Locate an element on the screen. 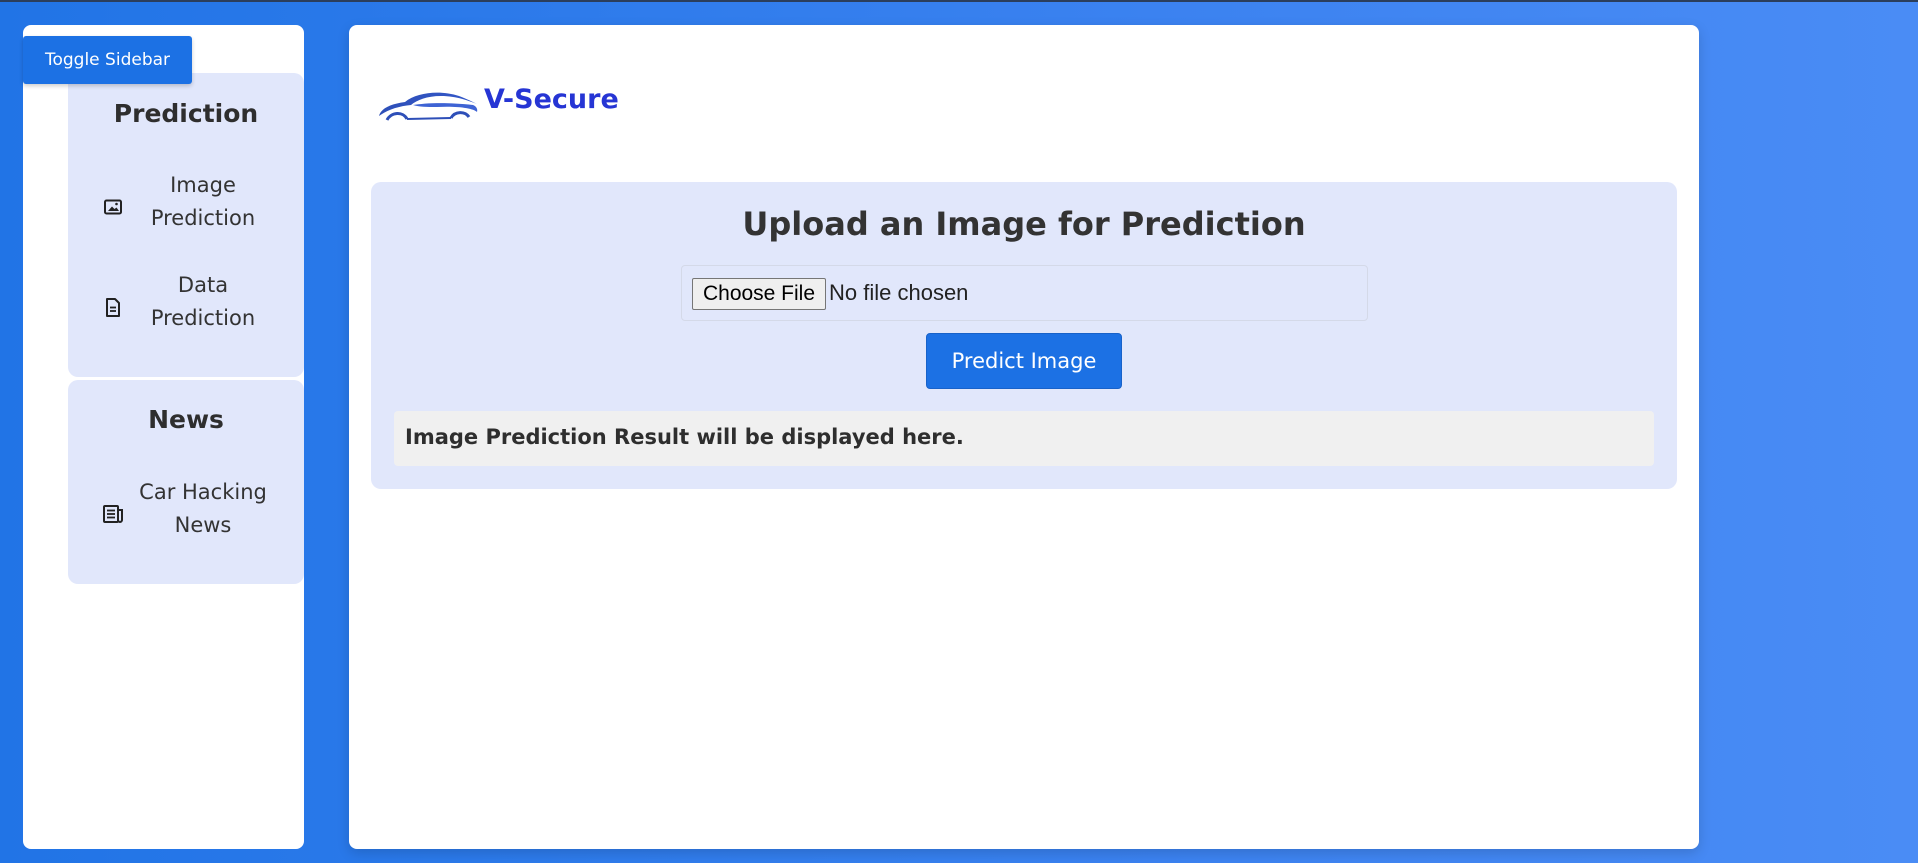 The width and height of the screenshot is (1918, 863). sidebar-item-data-prediction: Data Prediction is located at coordinates (186, 307).